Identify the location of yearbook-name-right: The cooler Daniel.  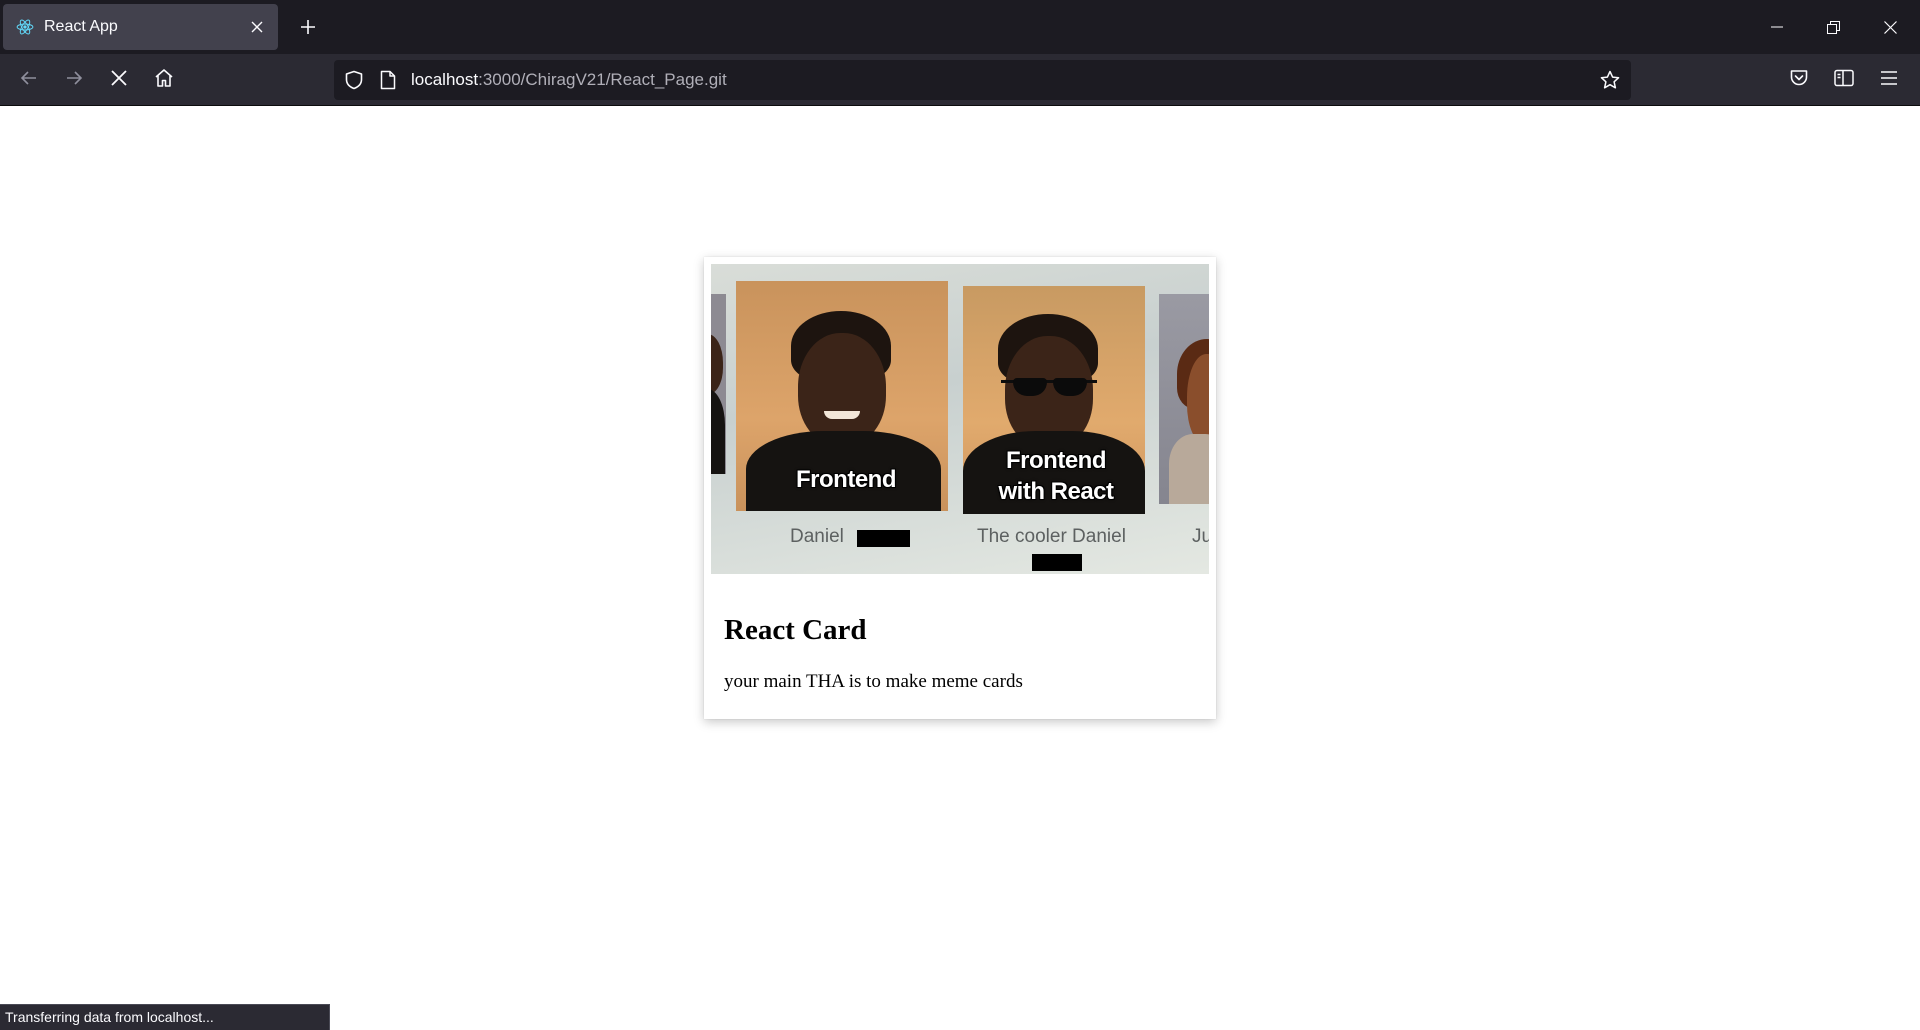
(1051, 536).